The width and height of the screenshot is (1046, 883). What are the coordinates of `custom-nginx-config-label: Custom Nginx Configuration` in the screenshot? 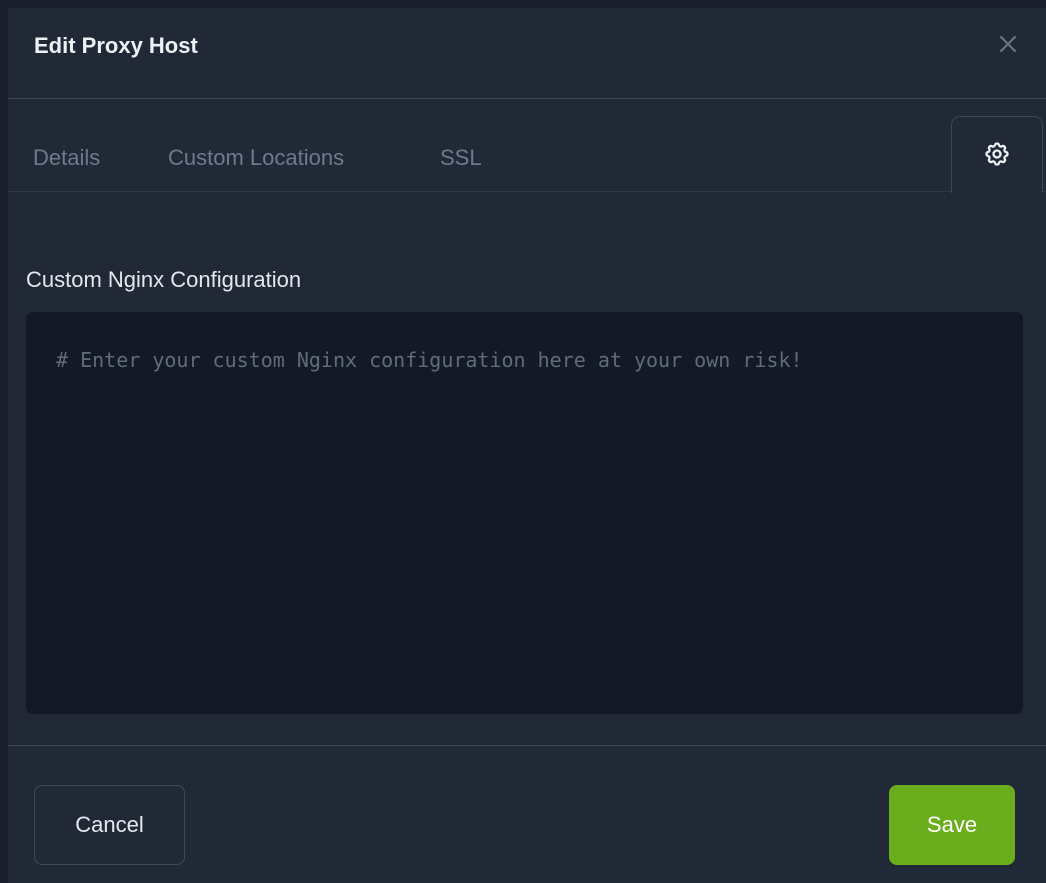 It's located at (164, 279).